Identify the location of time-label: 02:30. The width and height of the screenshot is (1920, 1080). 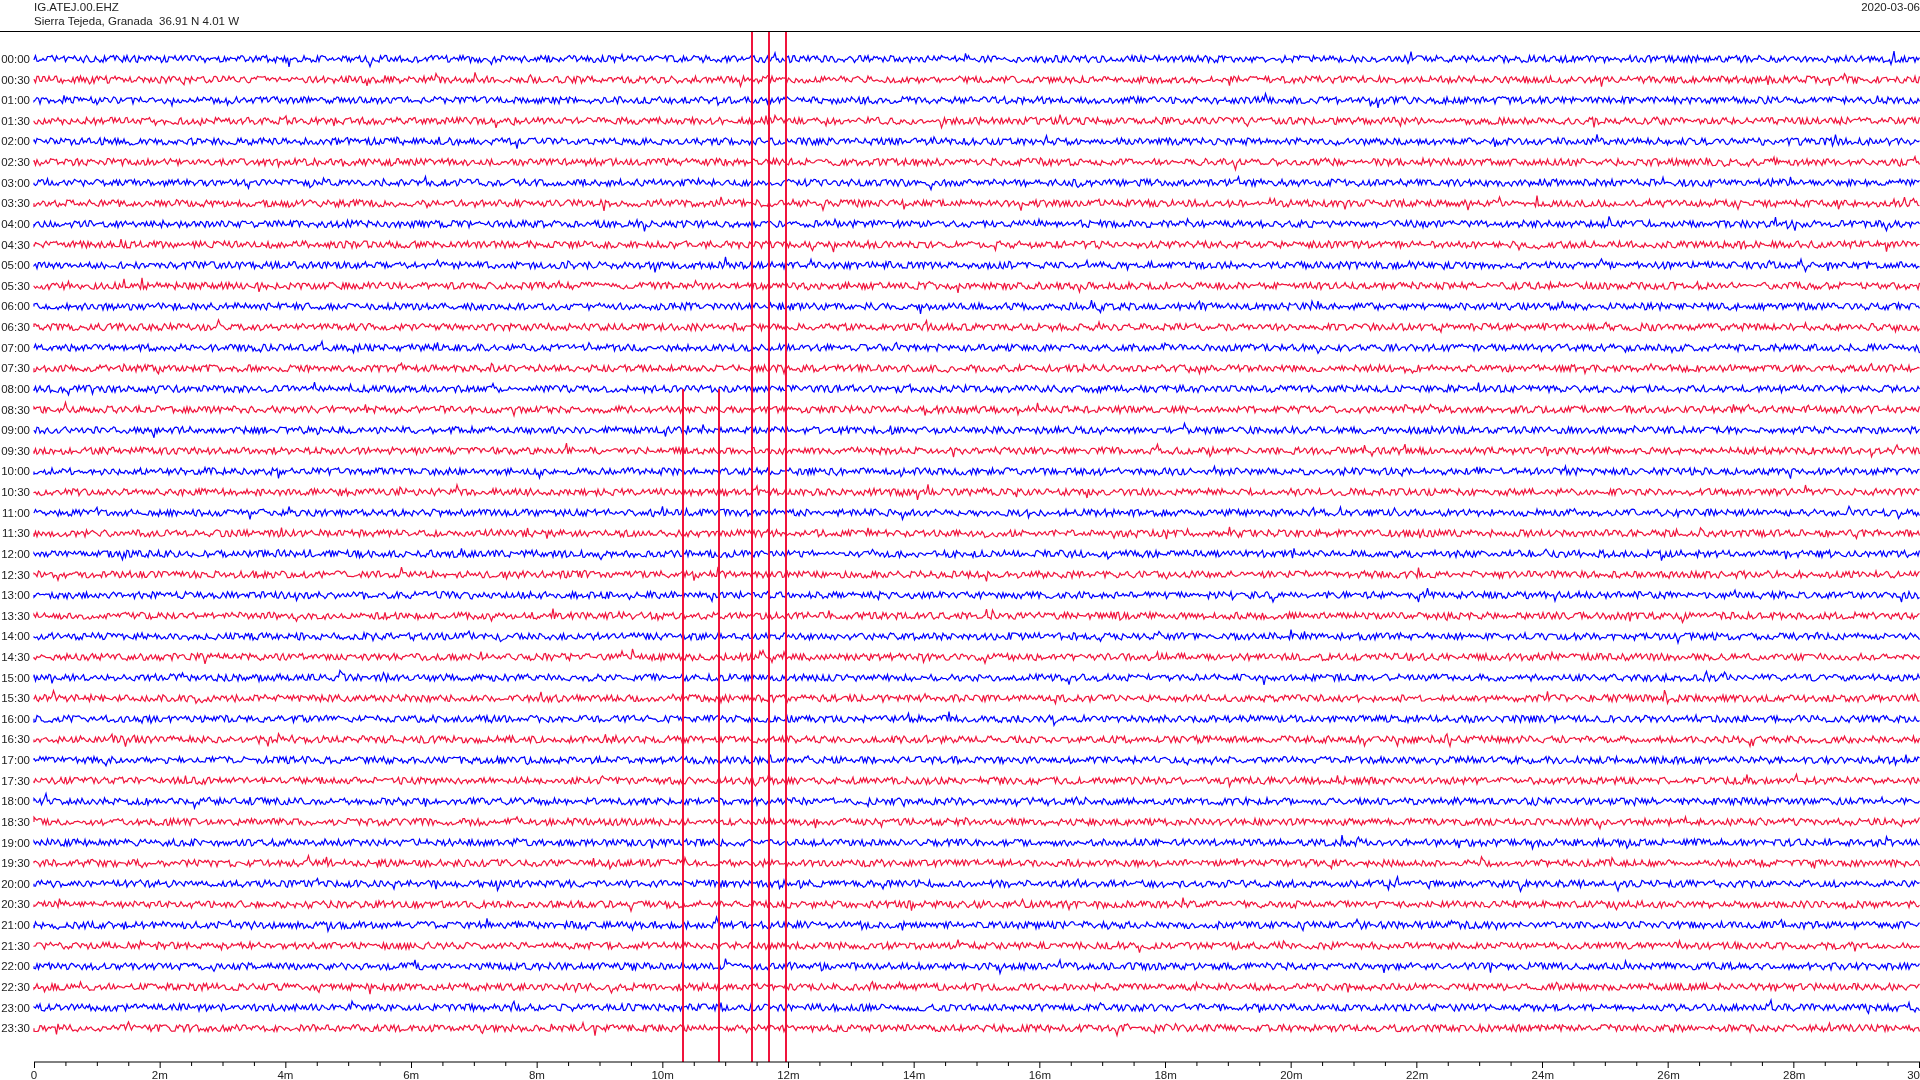
(15, 162).